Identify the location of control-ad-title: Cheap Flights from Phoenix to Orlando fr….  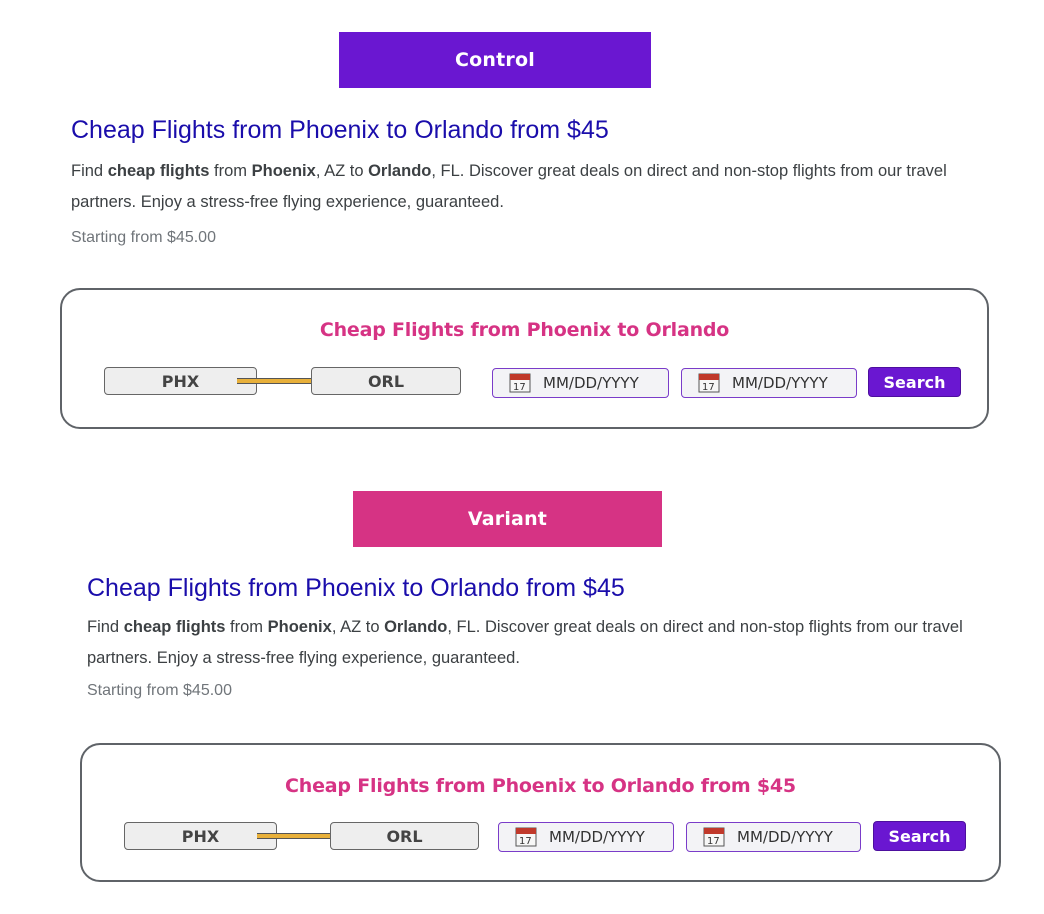
(340, 130).